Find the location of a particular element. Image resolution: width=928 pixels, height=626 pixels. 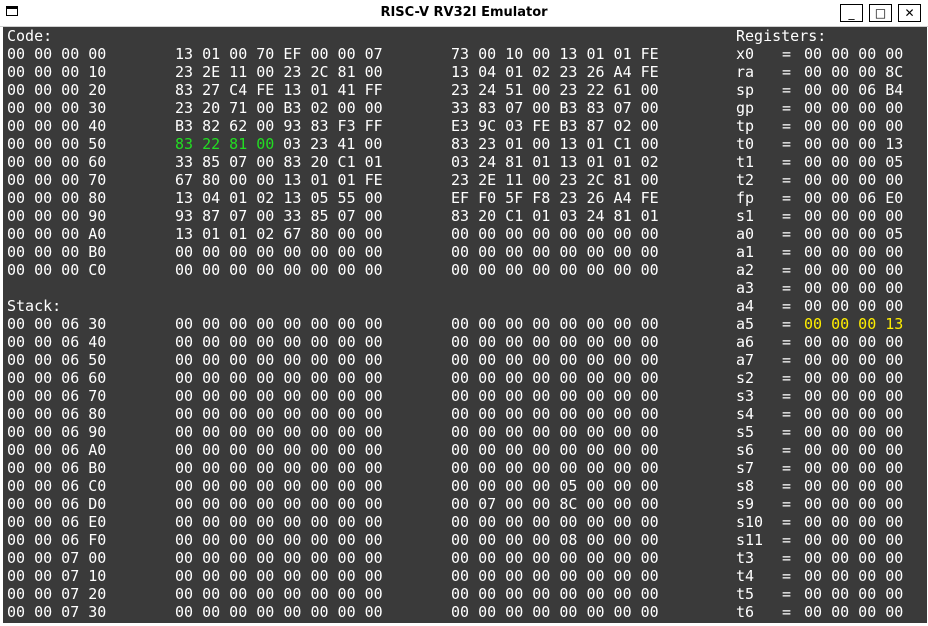

register-name: s3 is located at coordinates (745, 396).